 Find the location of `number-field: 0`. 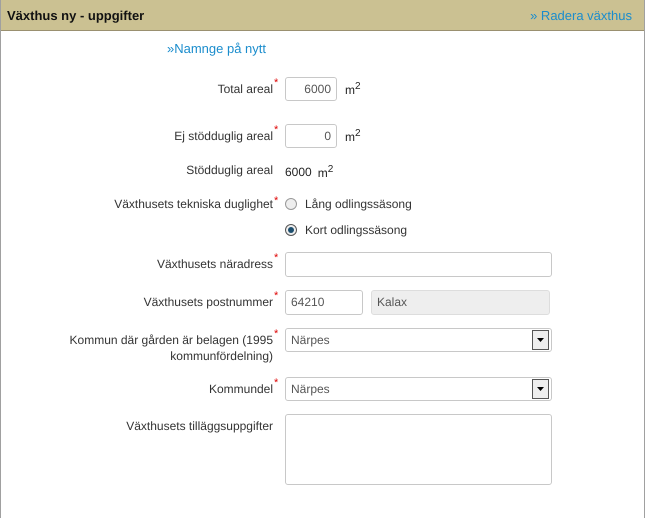

number-field: 0 is located at coordinates (311, 136).